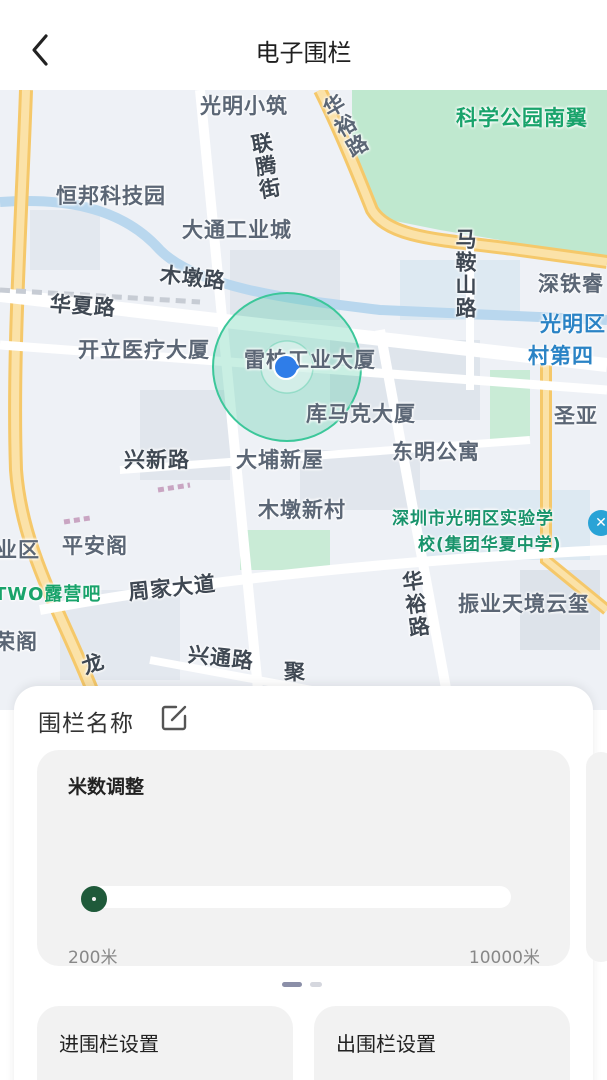 Image resolution: width=607 pixels, height=1080 pixels. What do you see at coordinates (295, 672) in the screenshot?
I see `map-label: 聚` at bounding box center [295, 672].